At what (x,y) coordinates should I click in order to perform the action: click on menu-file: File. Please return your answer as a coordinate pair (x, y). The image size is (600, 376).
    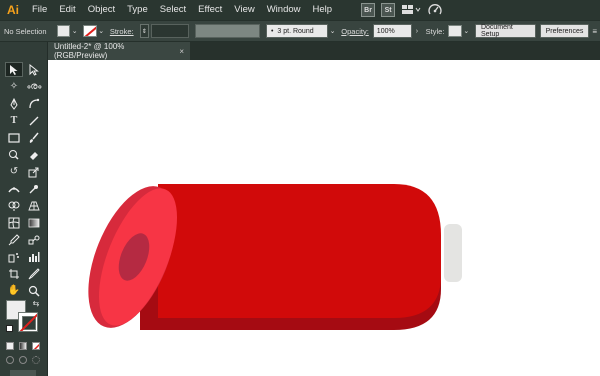
    Looking at the image, I should click on (39, 10).